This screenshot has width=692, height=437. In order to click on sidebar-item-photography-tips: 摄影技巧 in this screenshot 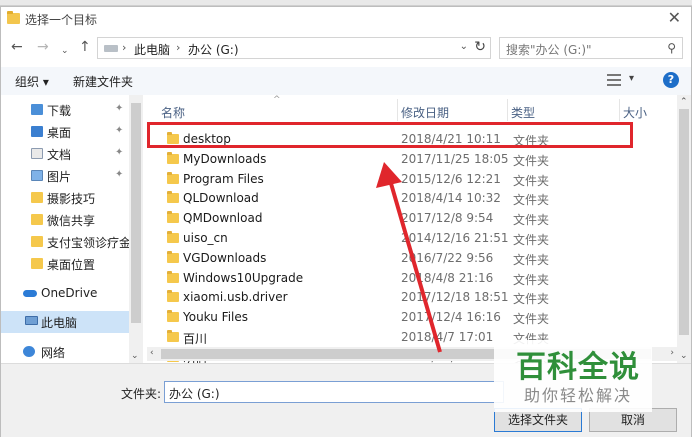, I will do `click(65, 198)`.